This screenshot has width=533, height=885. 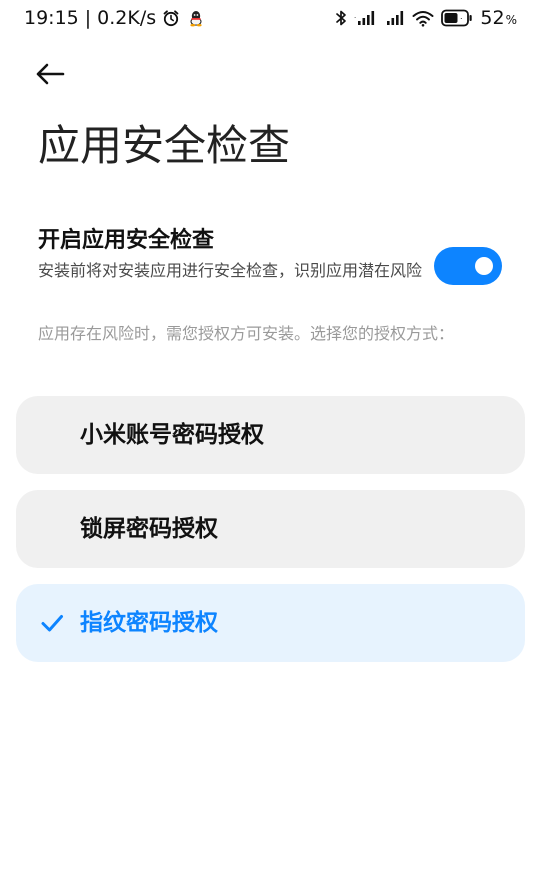 I want to click on alarm-icon, so click(x=171, y=18).